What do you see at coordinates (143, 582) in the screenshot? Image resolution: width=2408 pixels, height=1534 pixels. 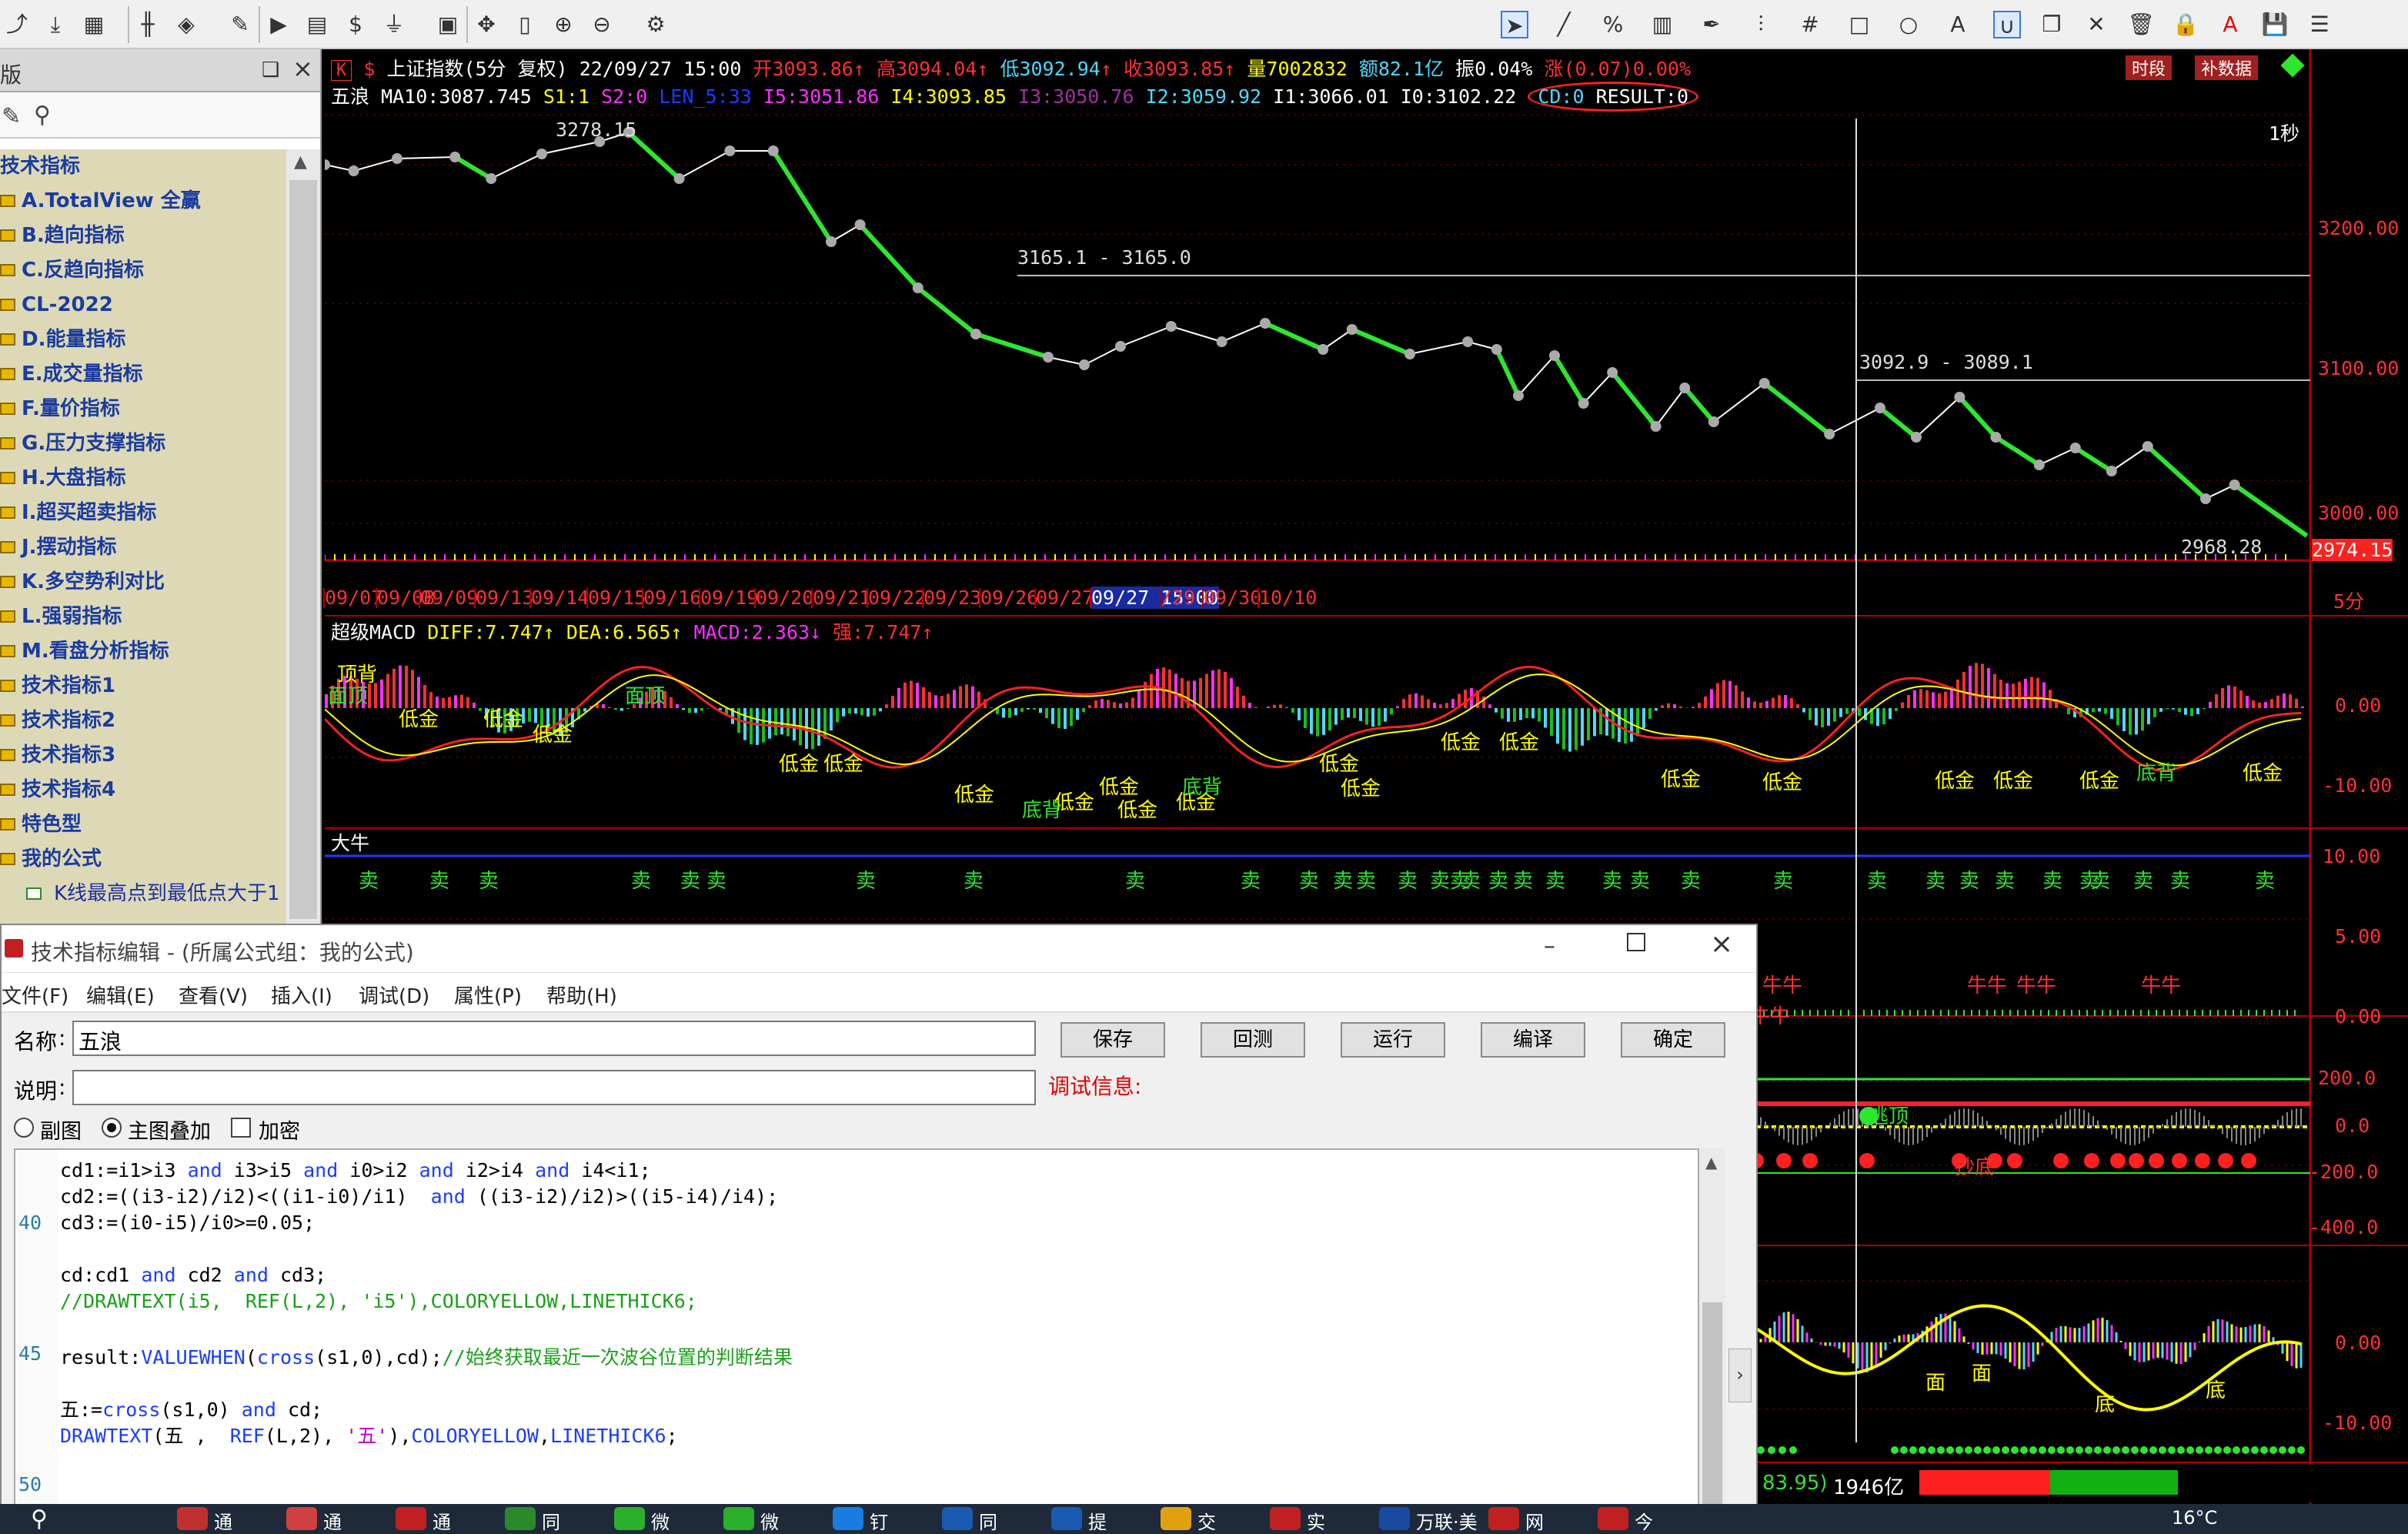 I see `sidebar-item: K.多空势利对比` at bounding box center [143, 582].